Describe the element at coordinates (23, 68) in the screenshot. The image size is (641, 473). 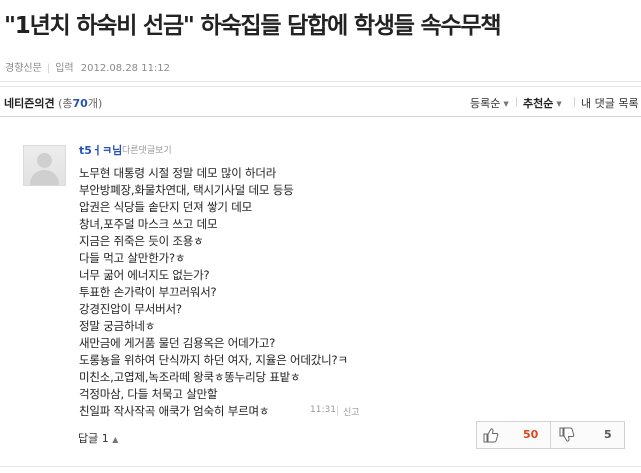
I see `source-name: 경향신문` at that location.